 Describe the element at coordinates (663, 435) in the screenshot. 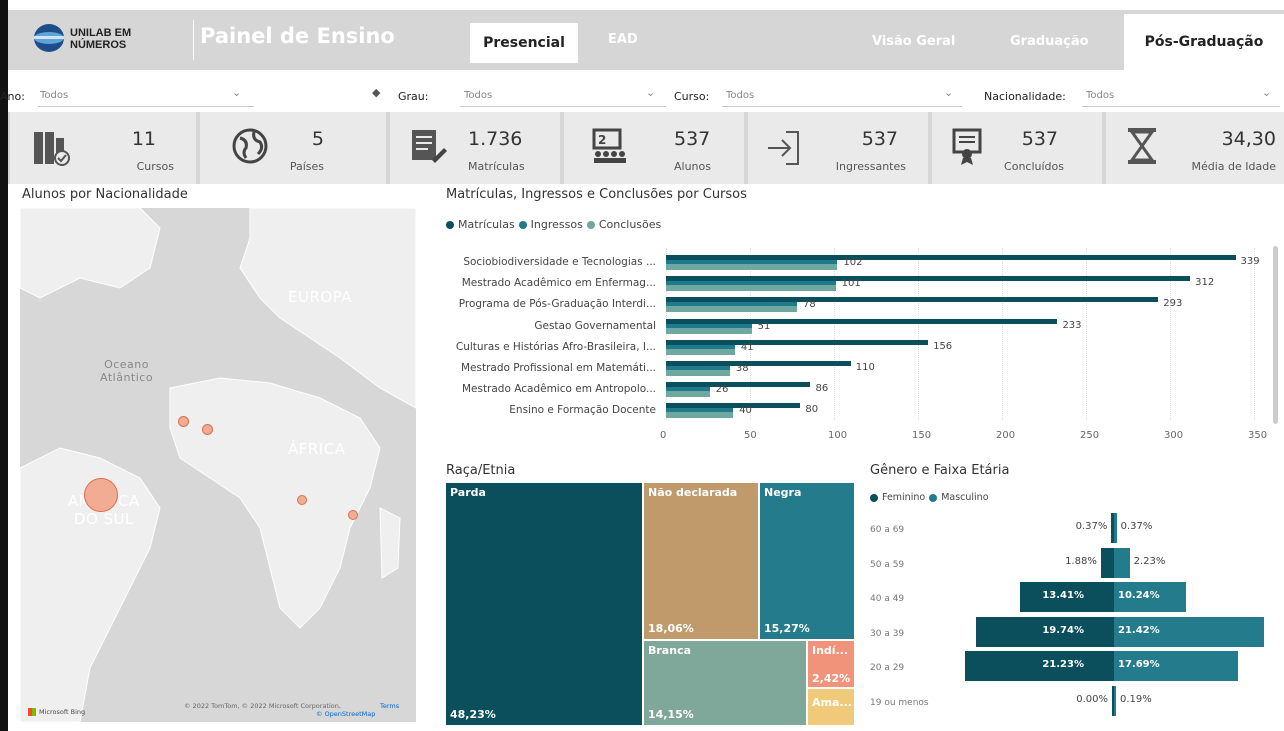

I see `x-tick-label: 0` at that location.